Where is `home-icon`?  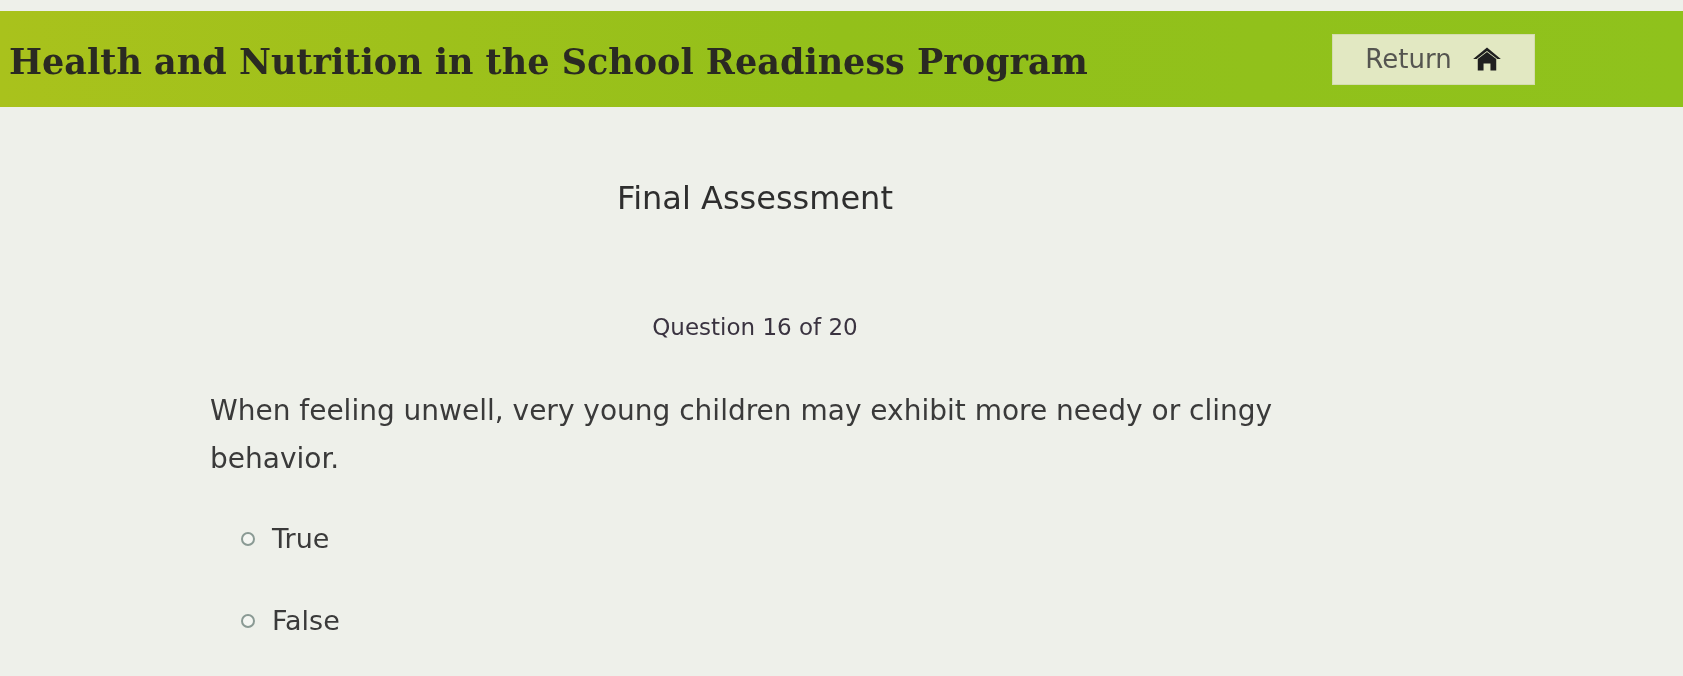
home-icon is located at coordinates (1486, 59).